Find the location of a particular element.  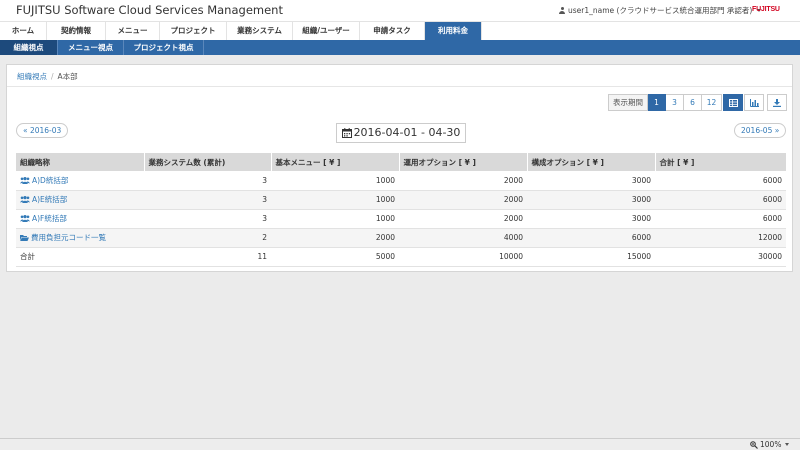

nav-tab-home: ホーム is located at coordinates (23, 31).